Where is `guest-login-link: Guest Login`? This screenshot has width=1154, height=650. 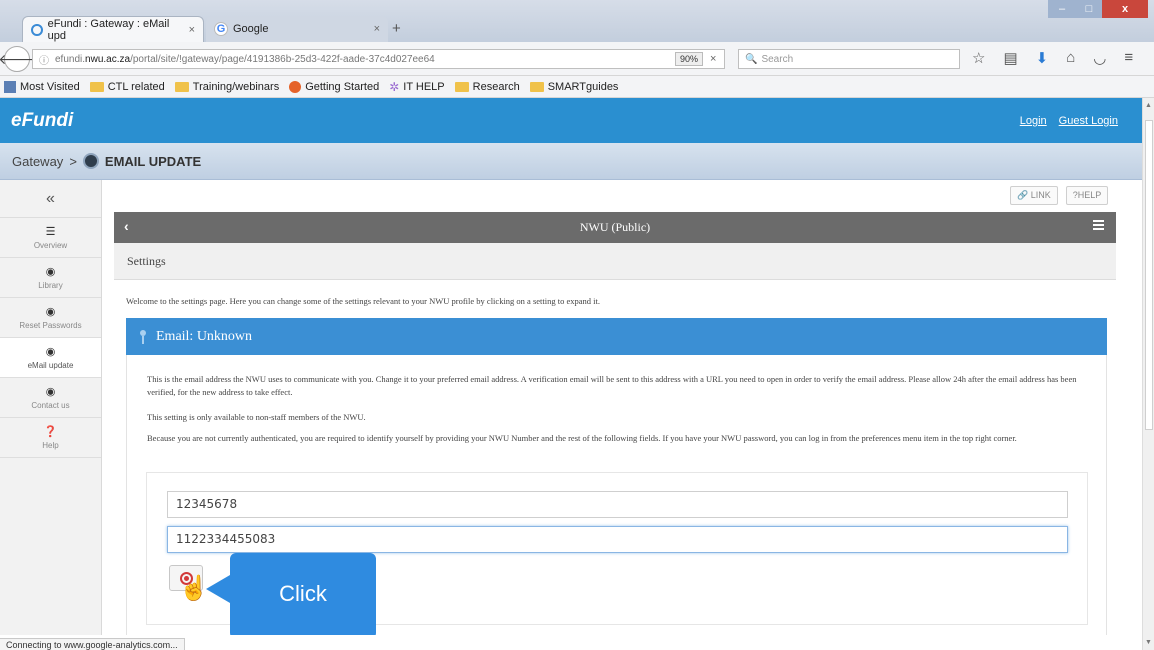
guest-login-link: Guest Login is located at coordinates (1088, 121).